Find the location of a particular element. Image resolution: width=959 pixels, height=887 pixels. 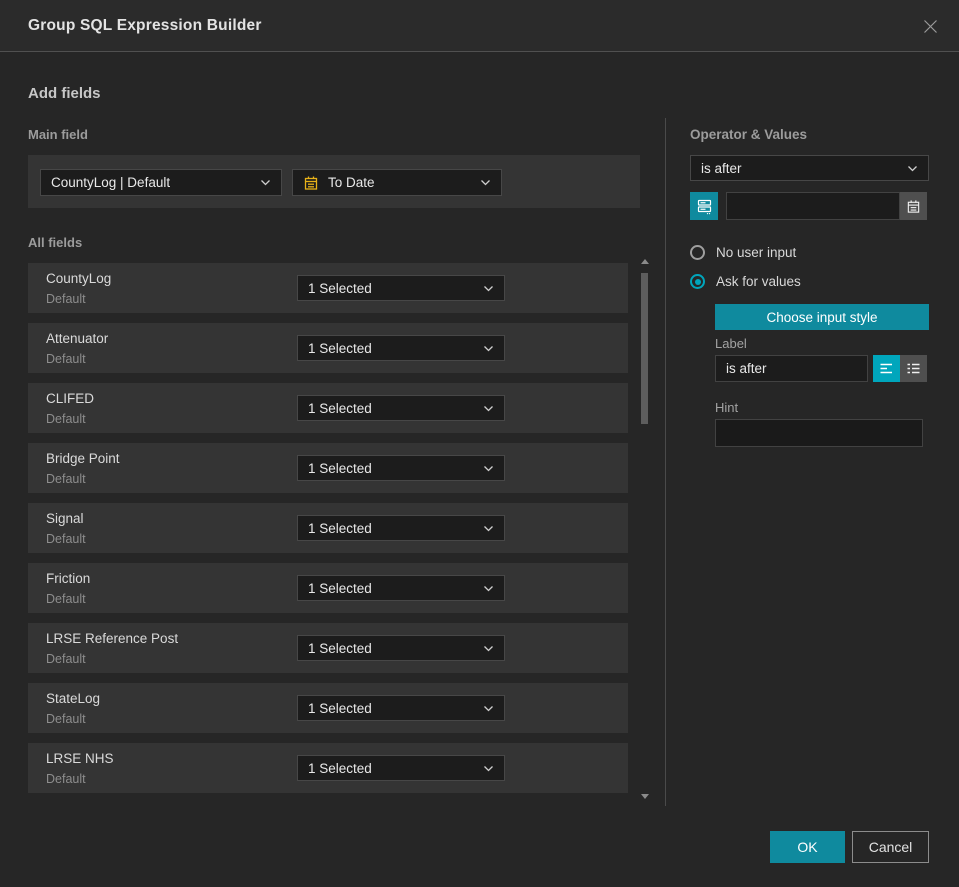

hint-input is located at coordinates (819, 433).